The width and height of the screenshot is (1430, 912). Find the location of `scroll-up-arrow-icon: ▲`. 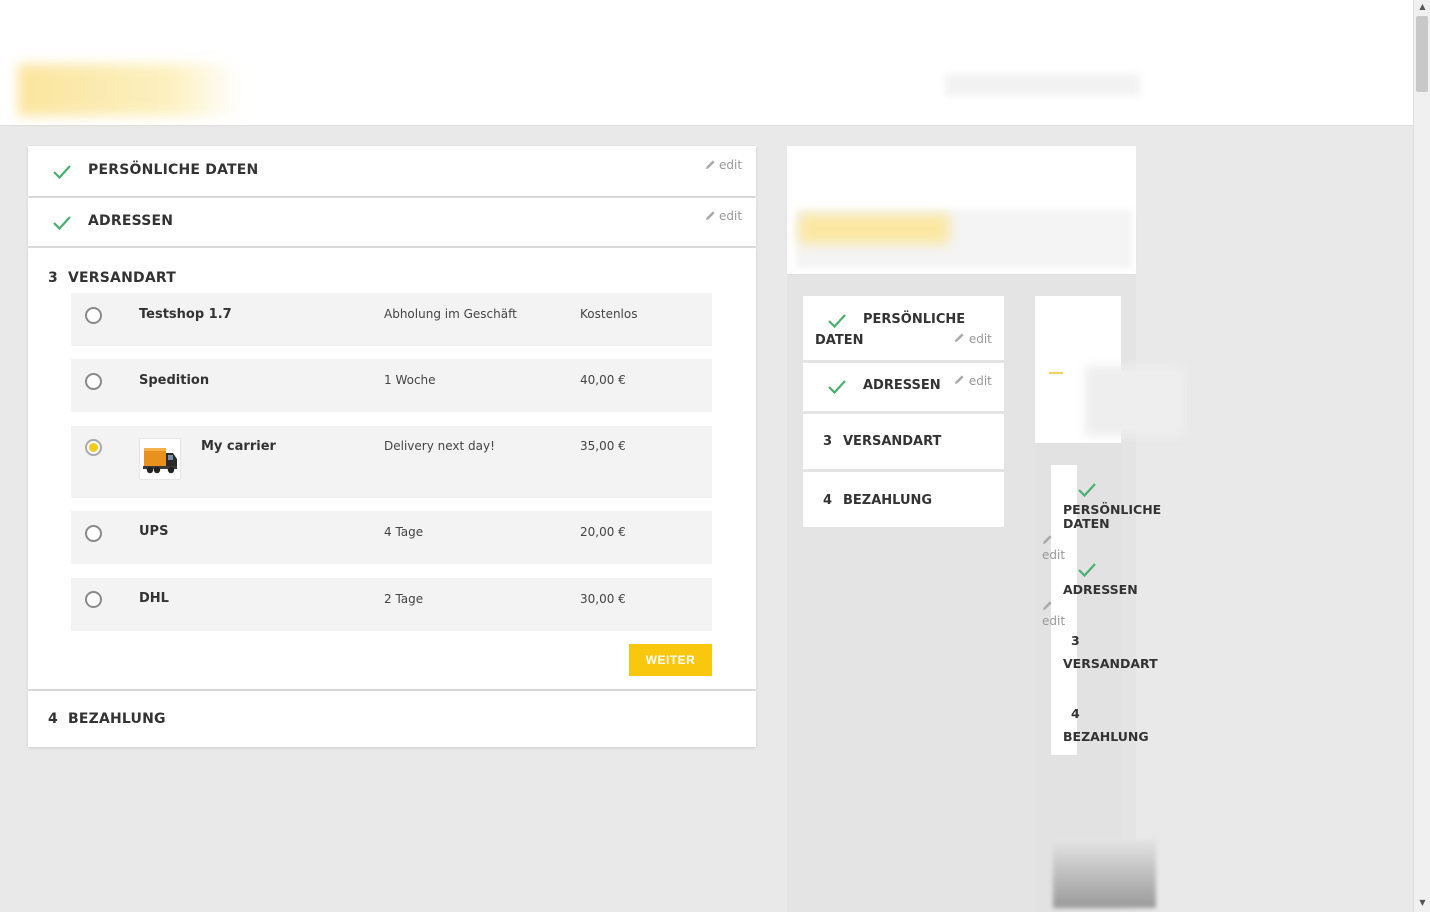

scroll-up-arrow-icon: ▲ is located at coordinates (1422, 6).